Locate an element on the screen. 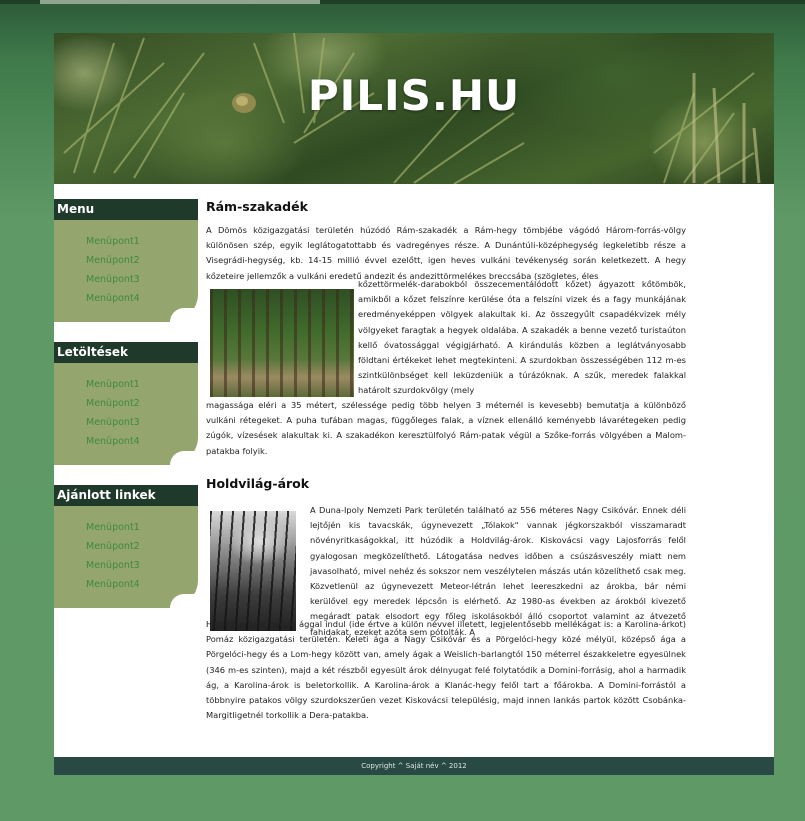 Image resolution: width=805 pixels, height=821 pixels. forest-path-image is located at coordinates (282, 343).